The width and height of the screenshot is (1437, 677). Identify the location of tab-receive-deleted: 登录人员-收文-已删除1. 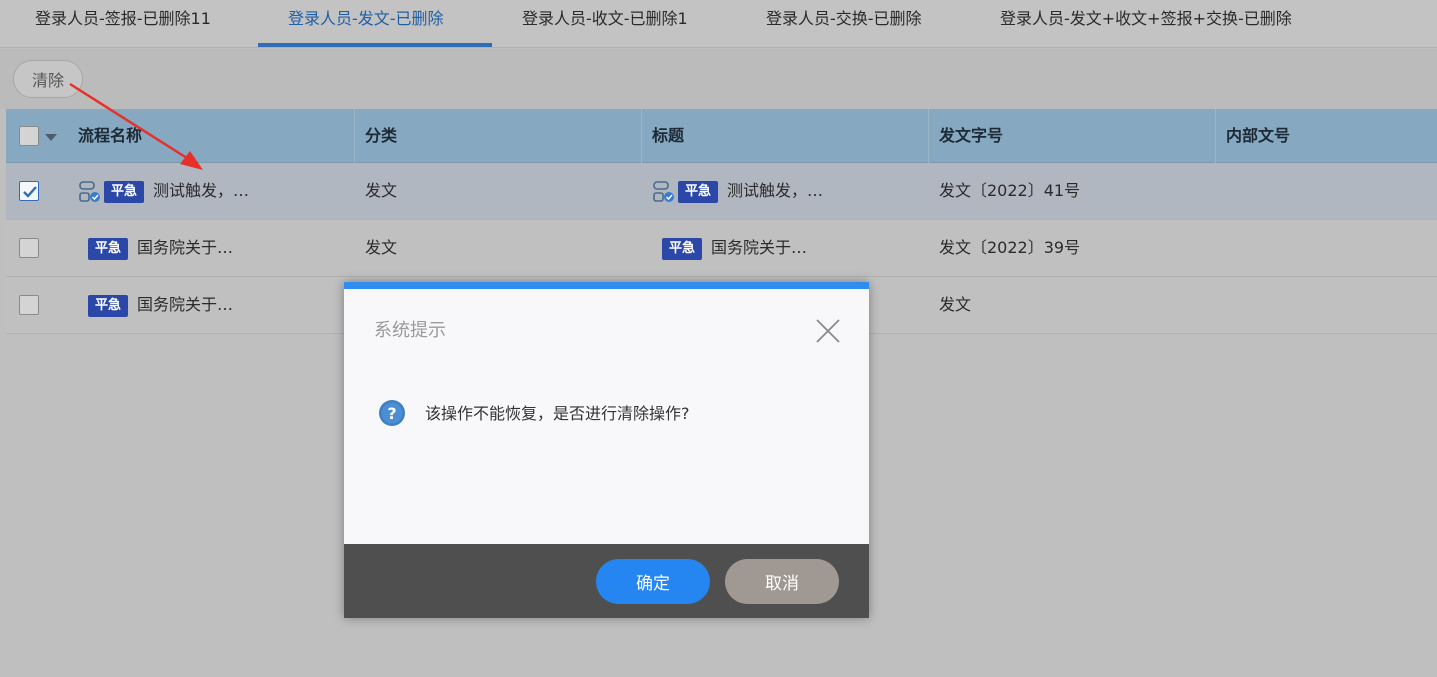
(605, 24).